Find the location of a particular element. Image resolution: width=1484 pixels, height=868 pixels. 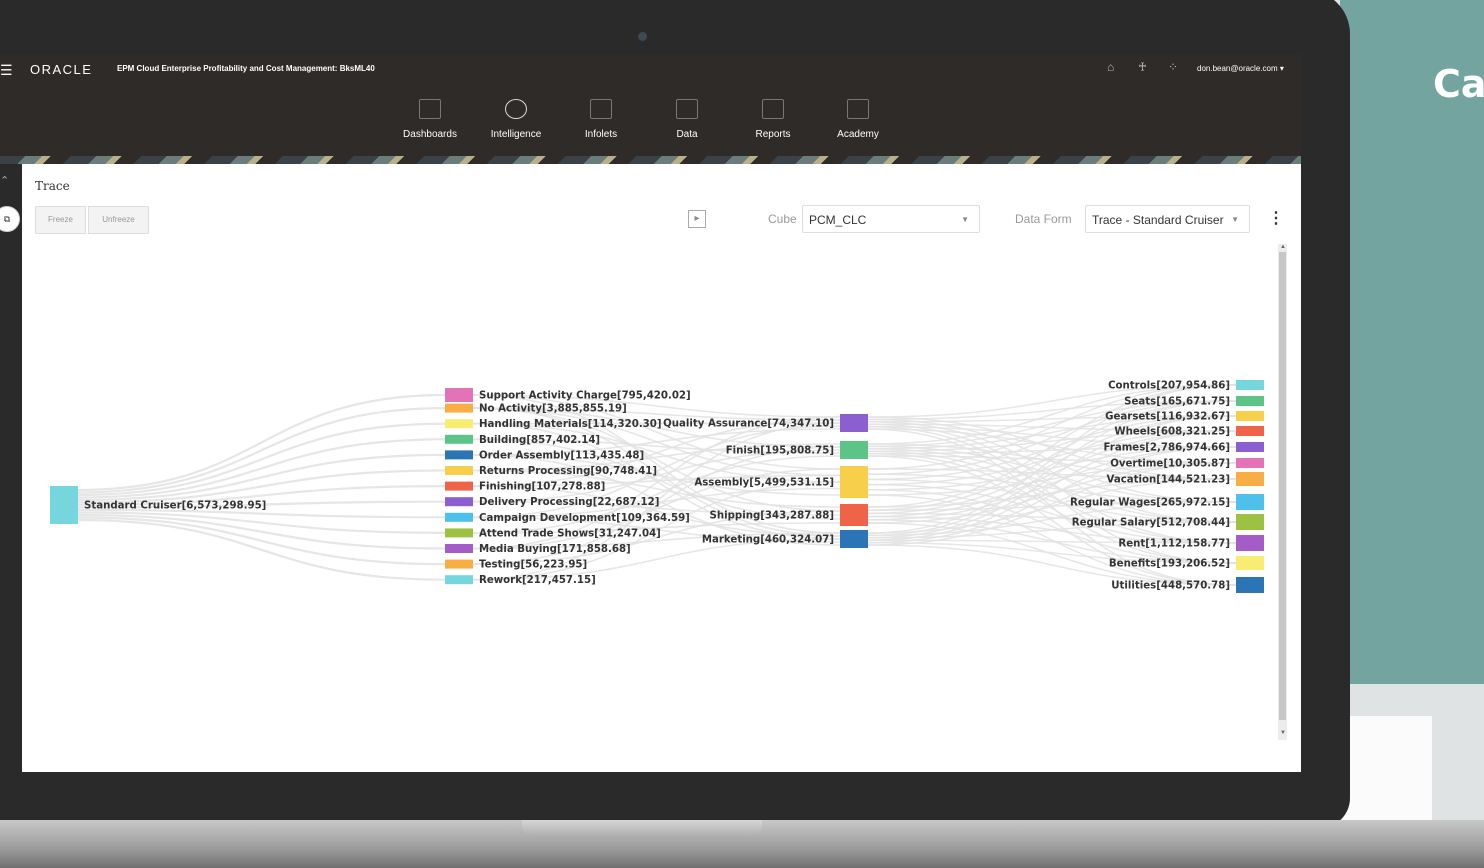

nav-intelligence: Intelligence is located at coordinates (516, 119).